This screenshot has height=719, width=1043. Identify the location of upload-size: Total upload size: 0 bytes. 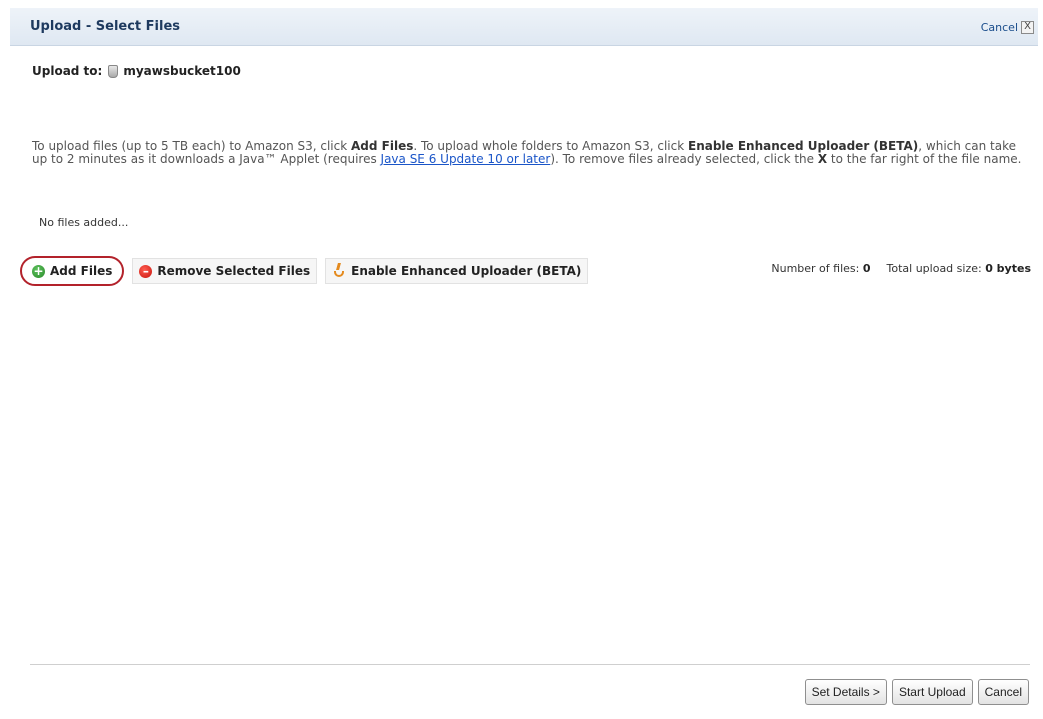
(959, 268).